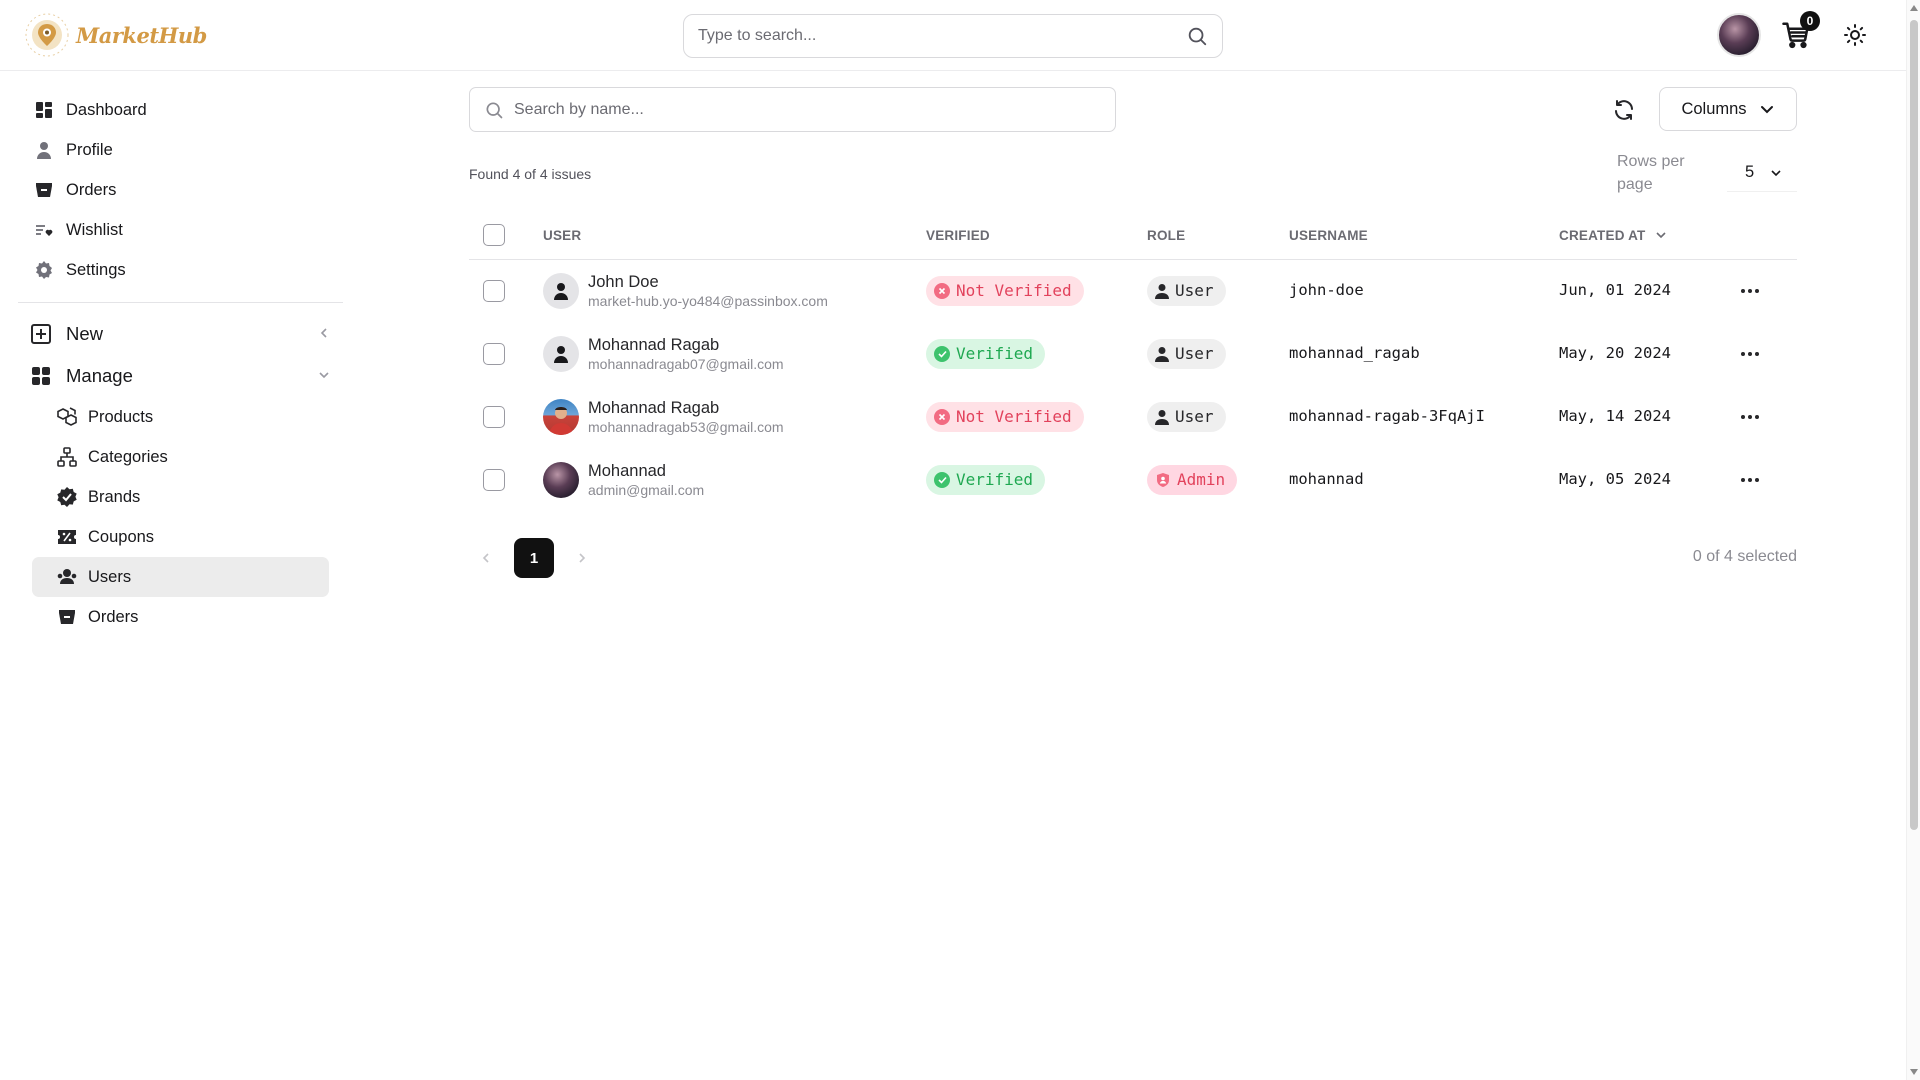 This screenshot has height=1080, width=1920. Describe the element at coordinates (180, 110) in the screenshot. I see `sidebar-item-dashboard: Dashboard` at that location.